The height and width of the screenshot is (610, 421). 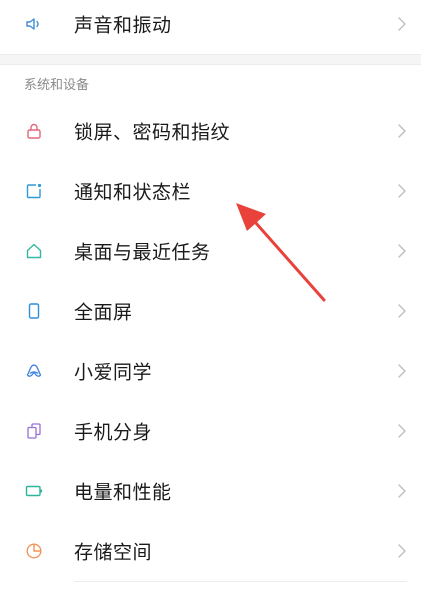 What do you see at coordinates (32, 24) in the screenshot?
I see `speaker-icon` at bounding box center [32, 24].